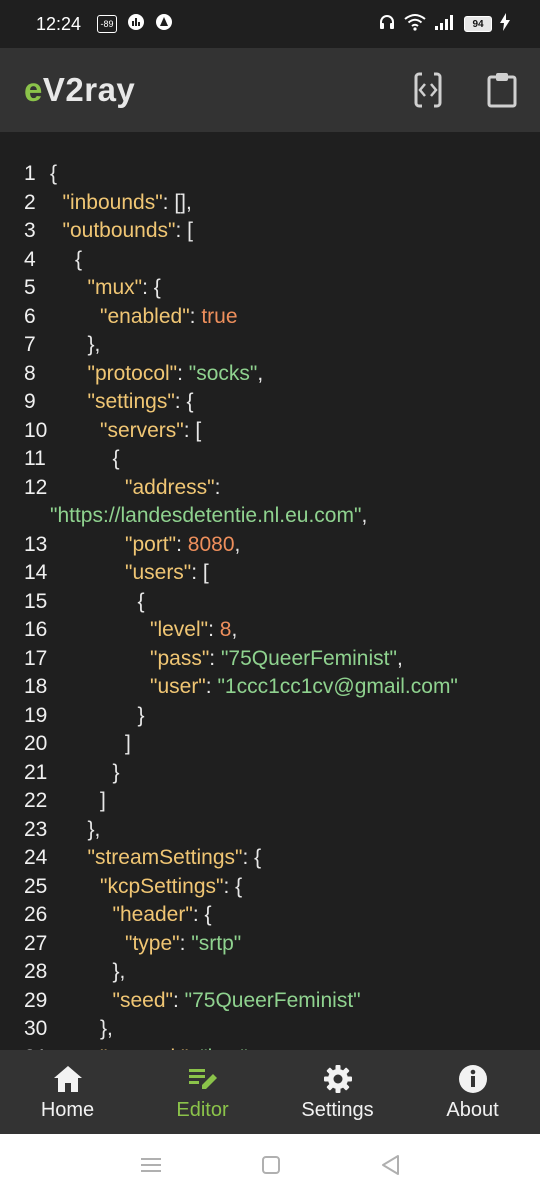 This screenshot has width=540, height=1200. What do you see at coordinates (390, 1167) in the screenshot?
I see `back-system-button` at bounding box center [390, 1167].